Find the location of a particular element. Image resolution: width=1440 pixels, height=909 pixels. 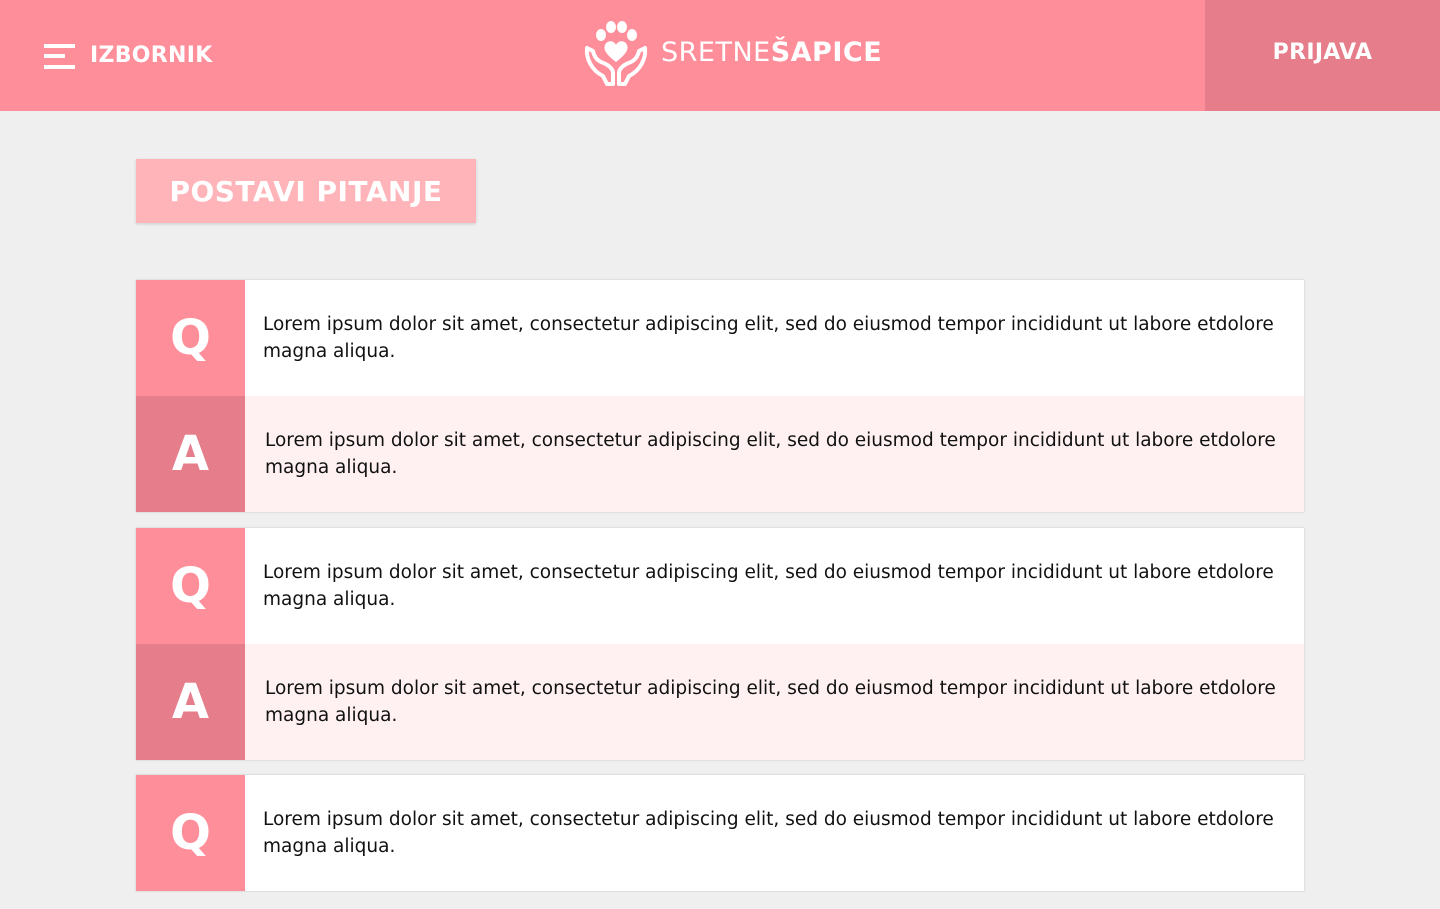

menu-button: IZBORNIK is located at coordinates (128, 55).